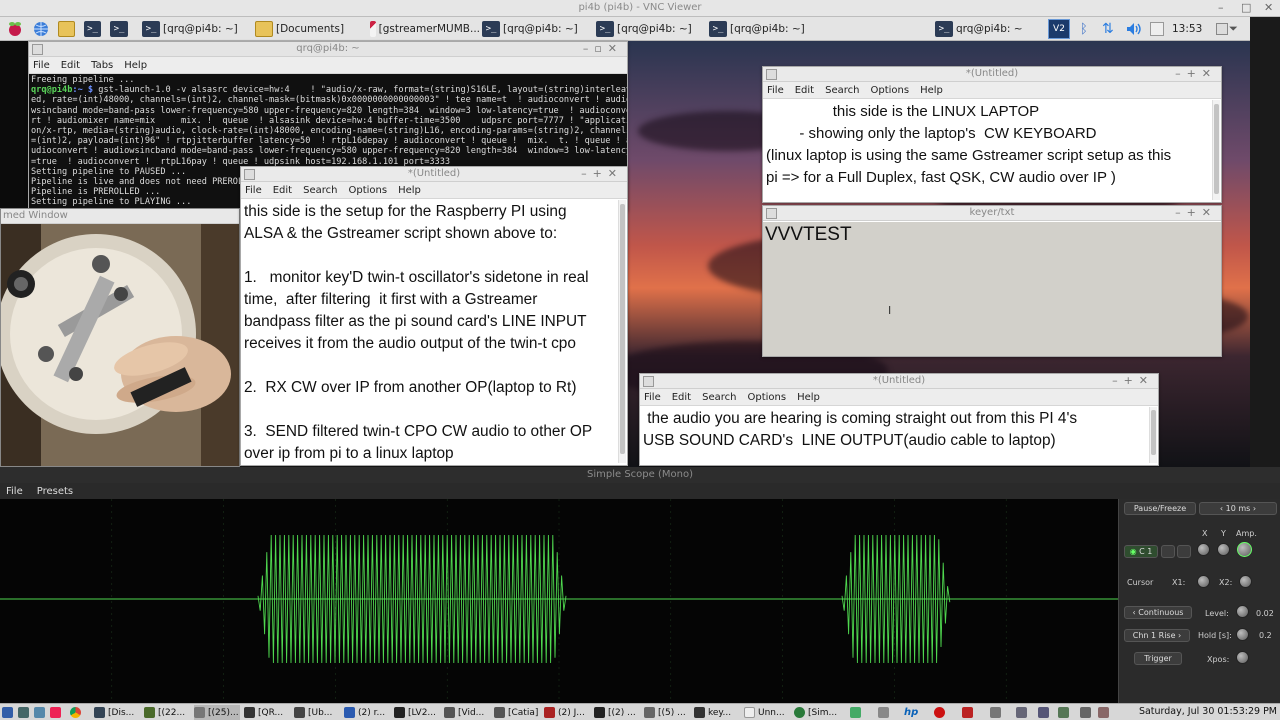 This screenshot has width=1280, height=720. What do you see at coordinates (764, 29) in the screenshot?
I see `task-terminal-4: >_ [qrq@pi4b: ~]` at bounding box center [764, 29].